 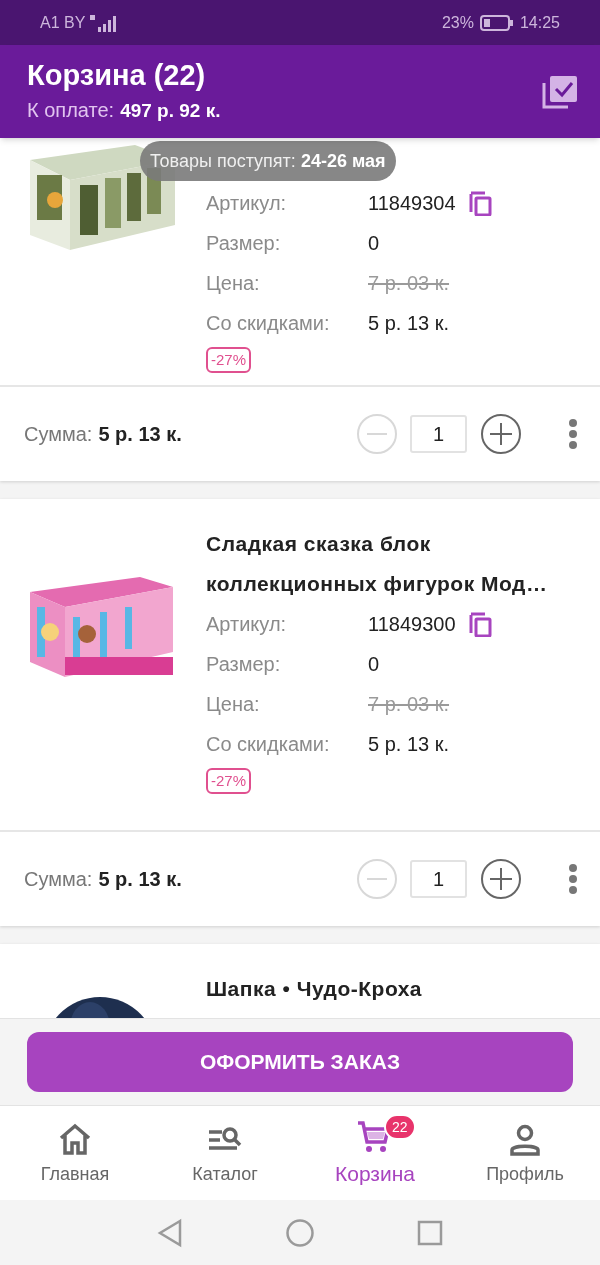 I want to click on nav-tab: Каталог, so click(x=225, y=1174).